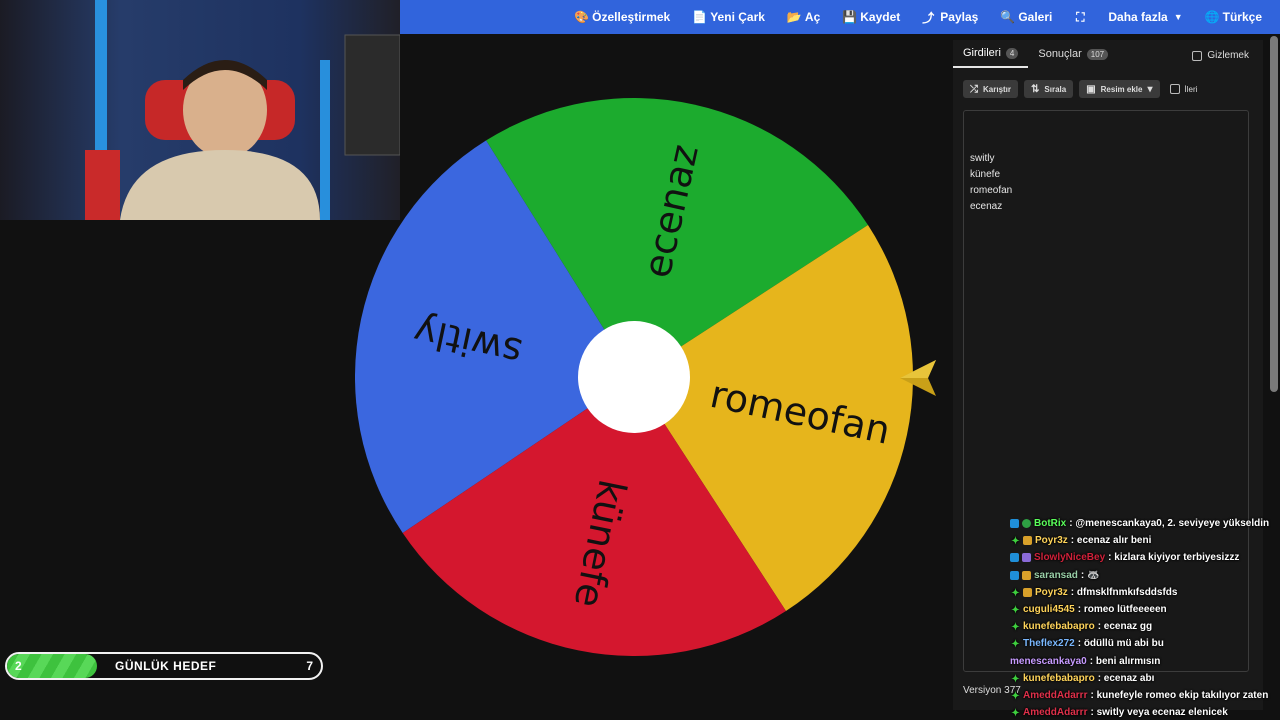  Describe the element at coordinates (1049, 610) in the screenshot. I see `chat-username: cuguli4545` at that location.